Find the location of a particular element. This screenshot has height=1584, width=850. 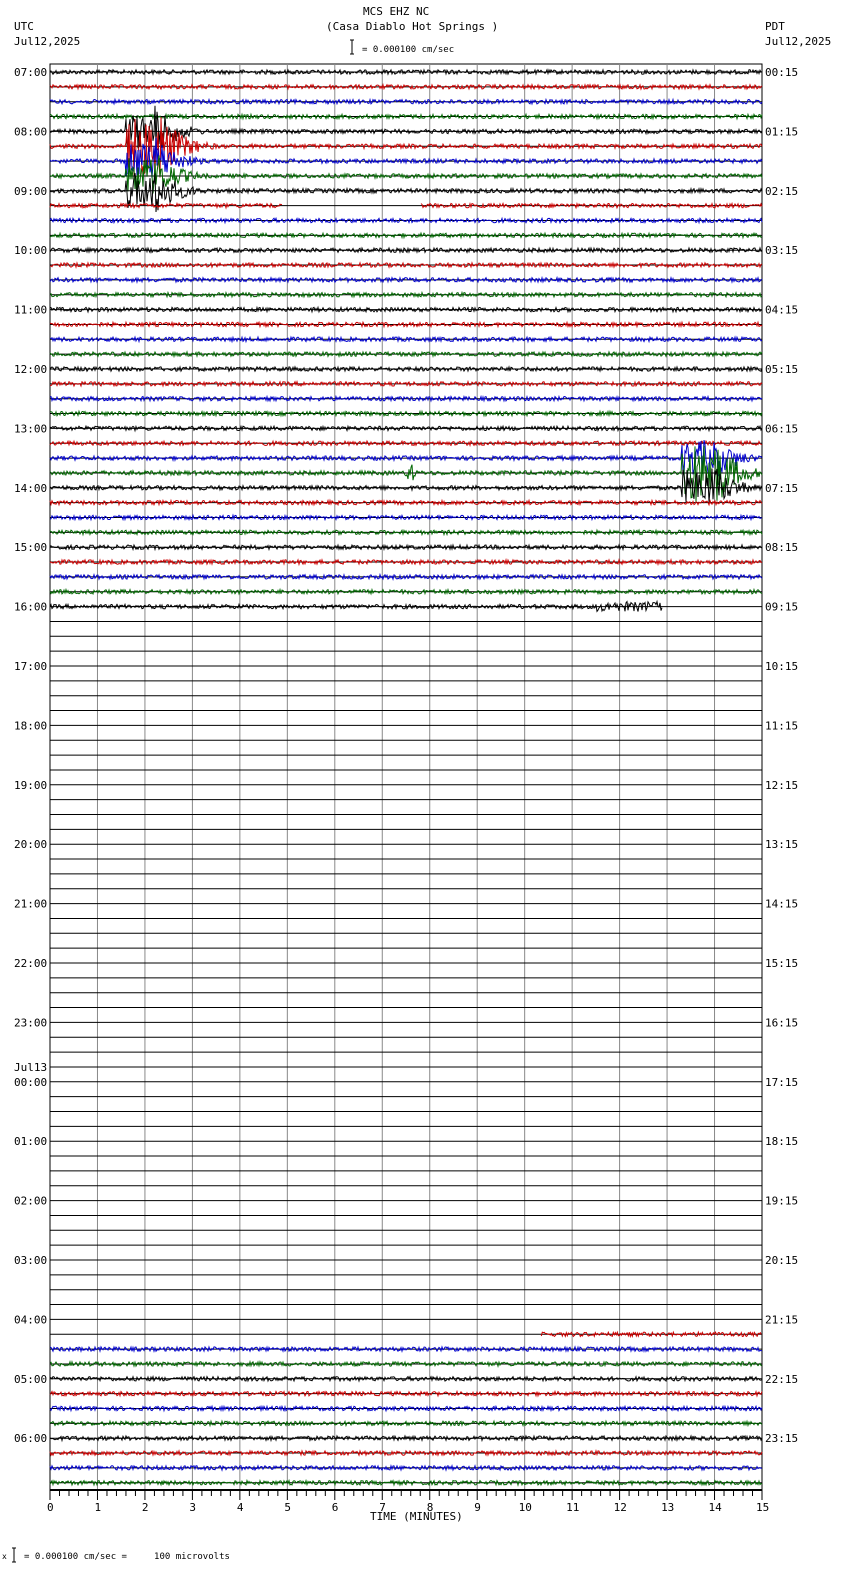

utc-time-label: 04:00 is located at coordinates (30, 1319).